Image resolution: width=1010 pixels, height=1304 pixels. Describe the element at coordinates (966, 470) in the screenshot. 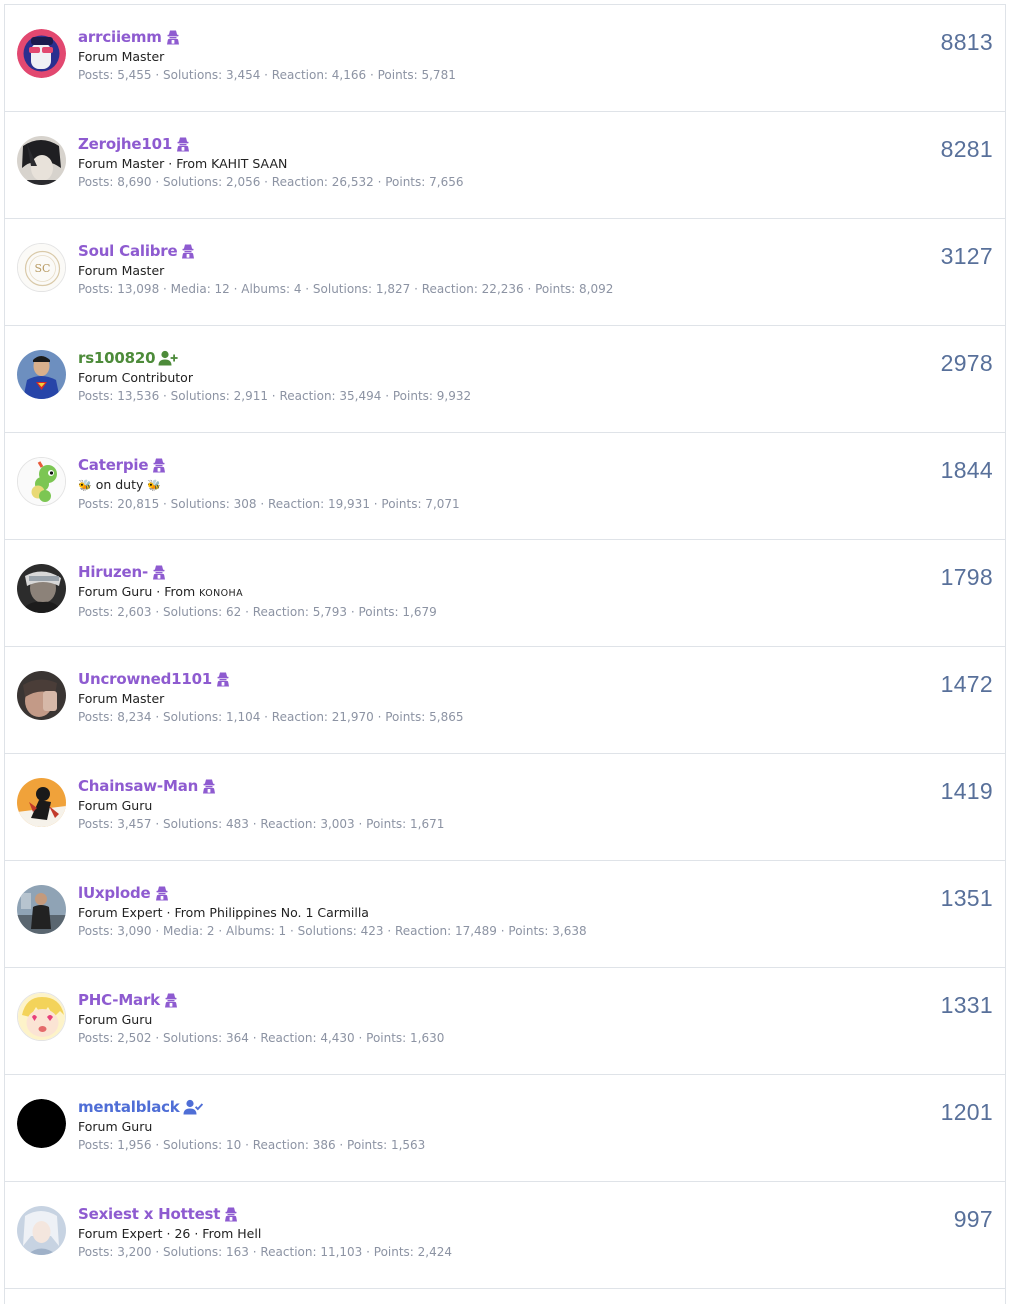

I see `reaction-count: 1844` at that location.